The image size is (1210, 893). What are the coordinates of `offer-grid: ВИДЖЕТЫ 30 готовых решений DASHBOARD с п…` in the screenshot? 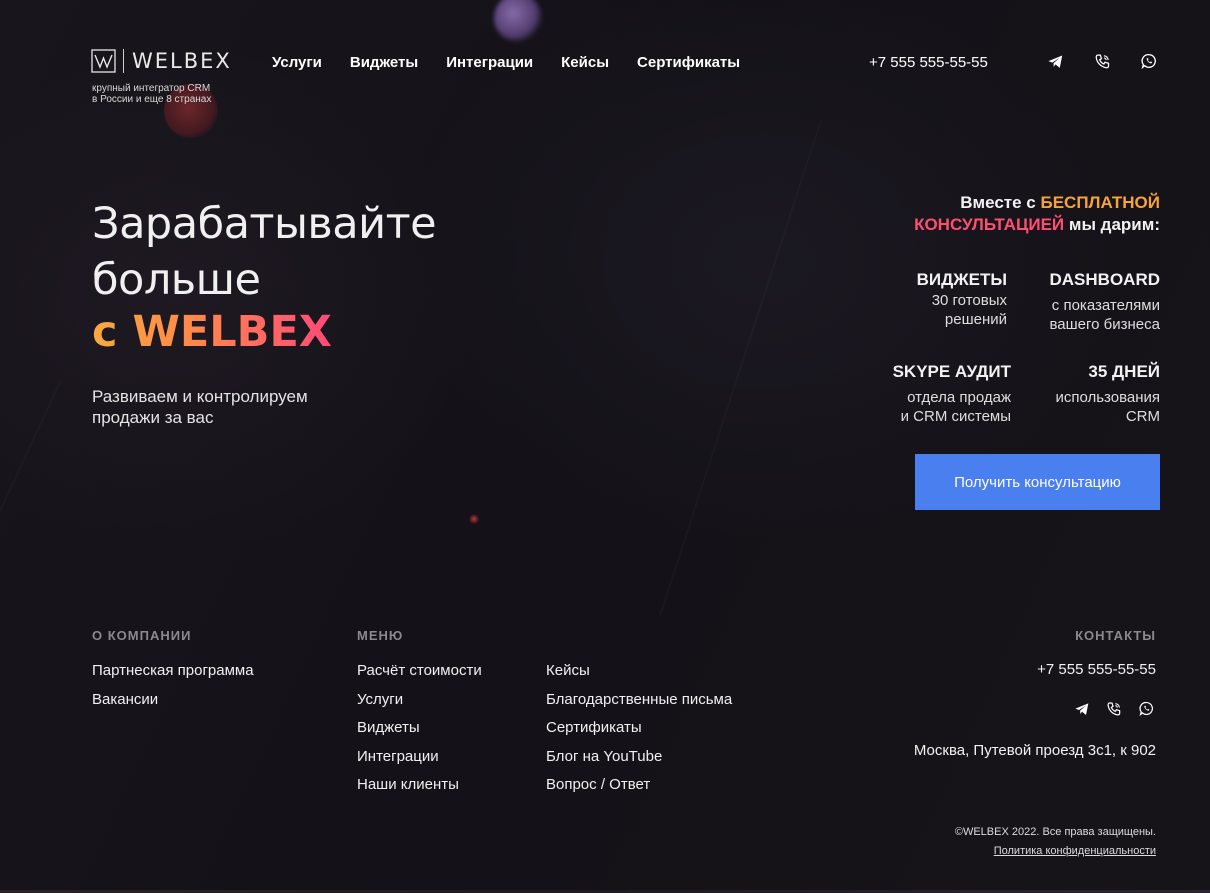 It's located at (1025, 350).